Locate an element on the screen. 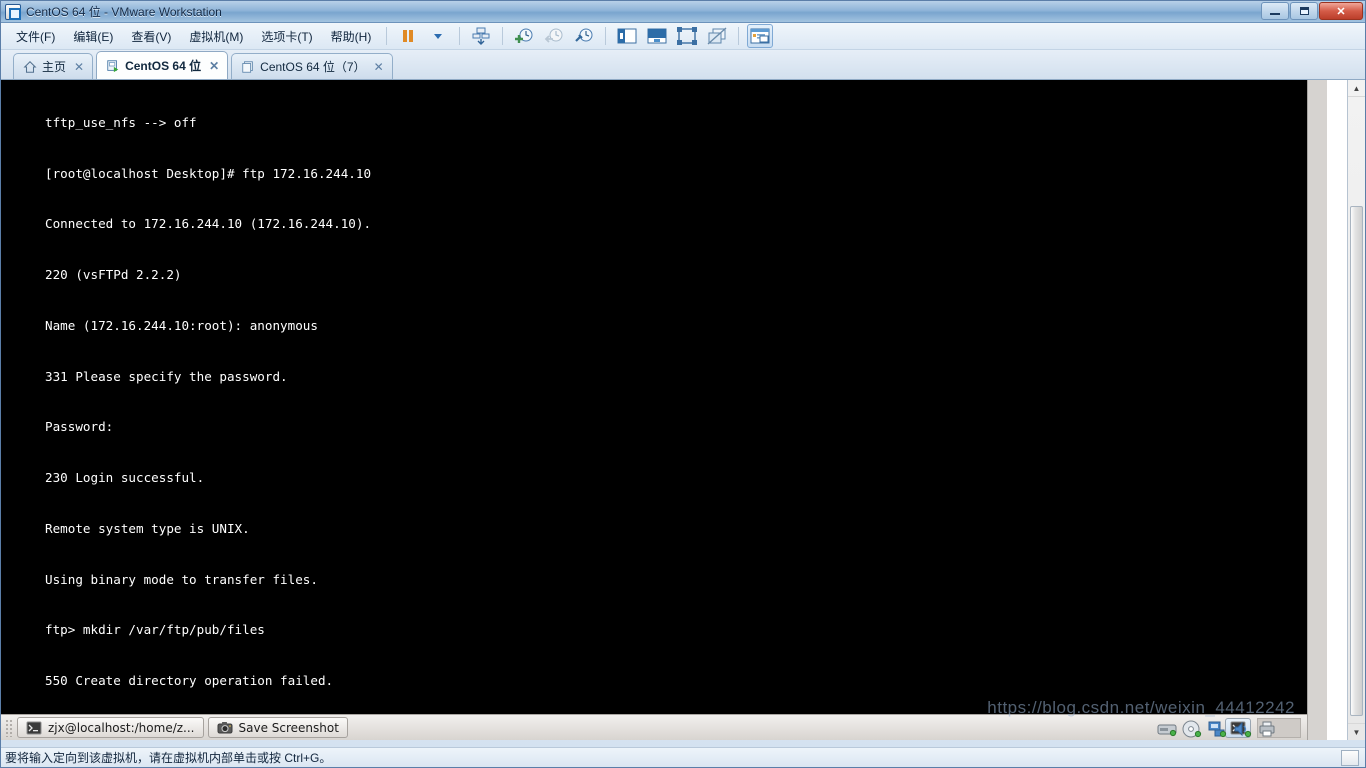 This screenshot has height=768, width=1366. chevron-down-icon is located at coordinates (438, 36).